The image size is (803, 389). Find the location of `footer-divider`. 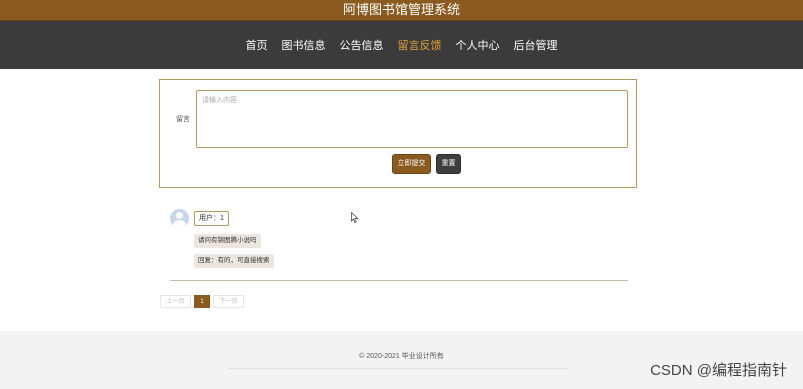

footer-divider is located at coordinates (398, 368).